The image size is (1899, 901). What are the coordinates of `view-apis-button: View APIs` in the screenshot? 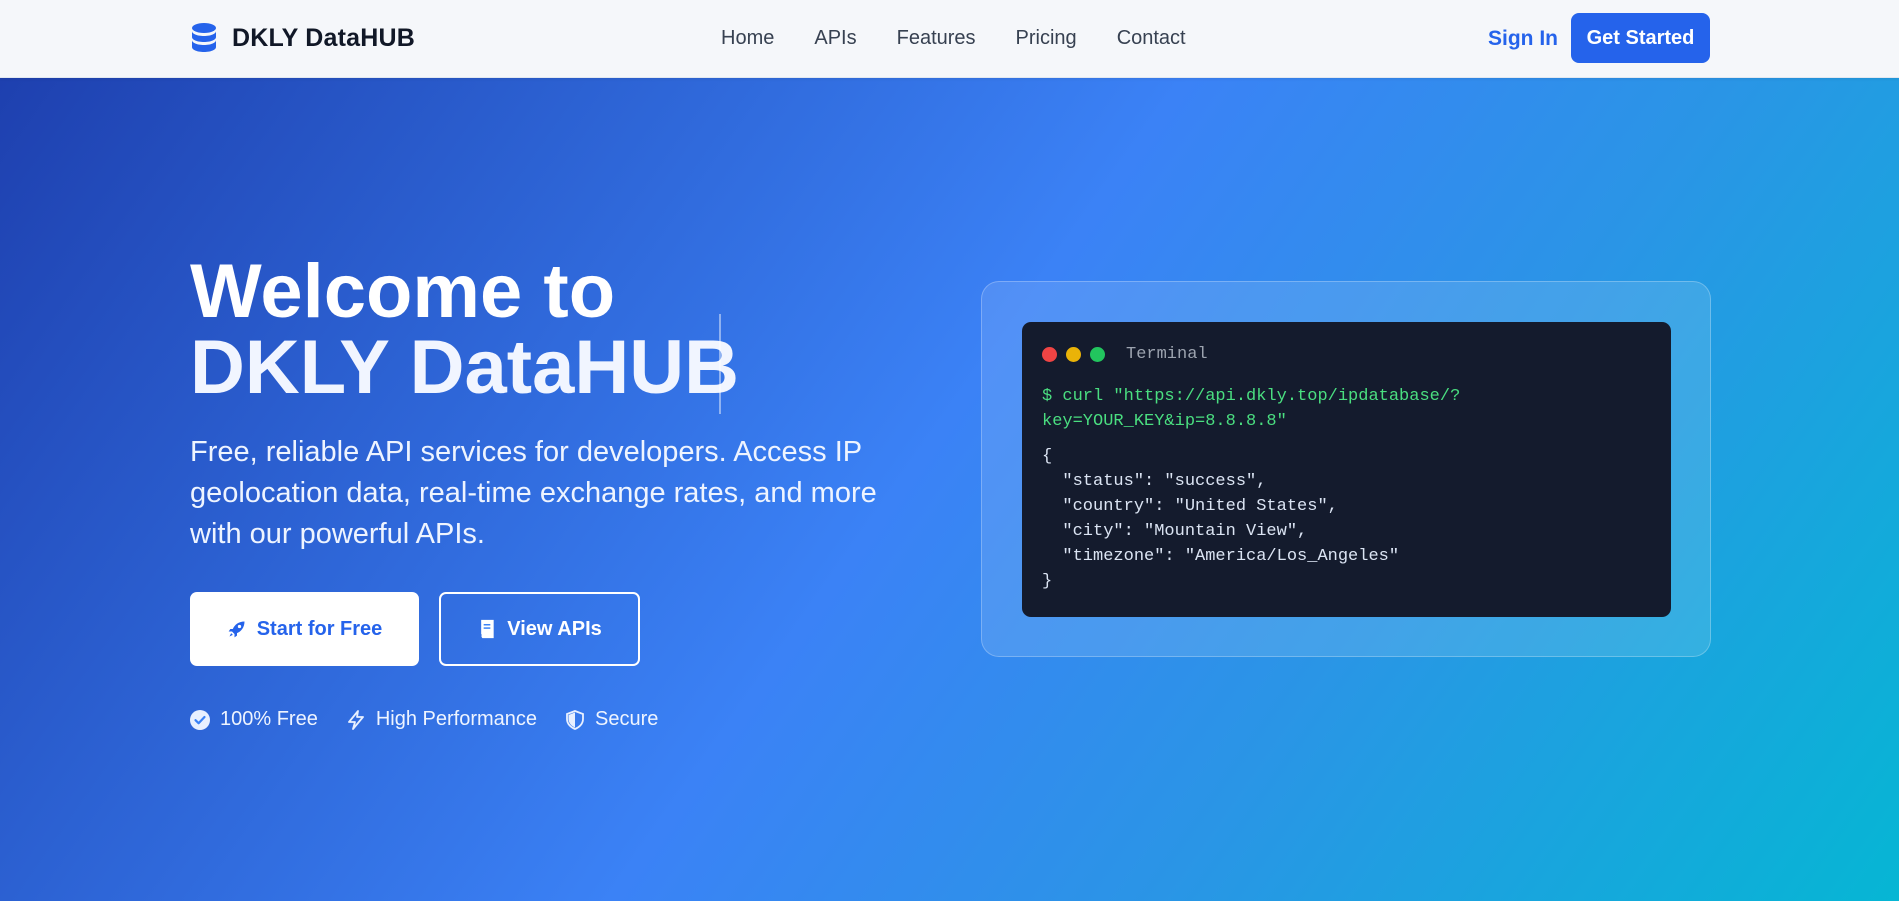 It's located at (539, 629).